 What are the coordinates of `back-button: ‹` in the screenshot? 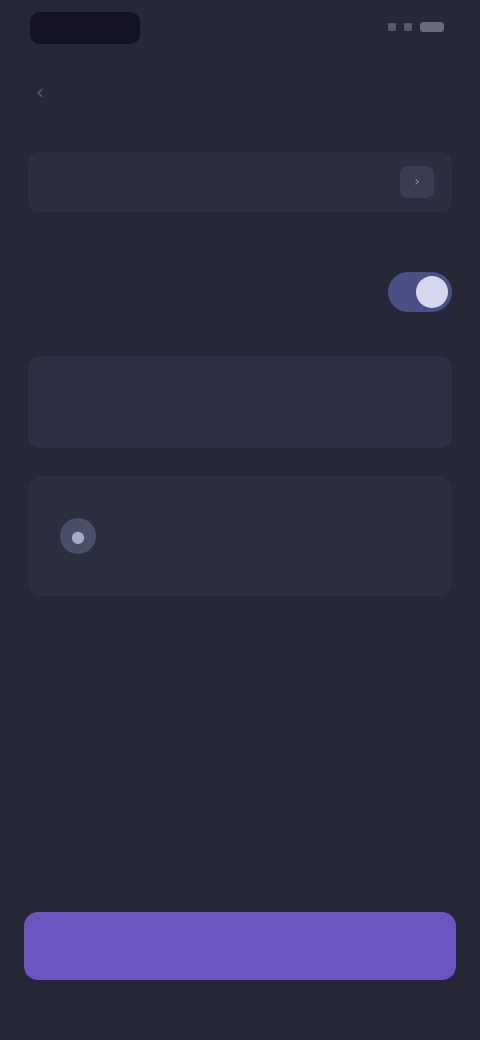 It's located at (40, 92).